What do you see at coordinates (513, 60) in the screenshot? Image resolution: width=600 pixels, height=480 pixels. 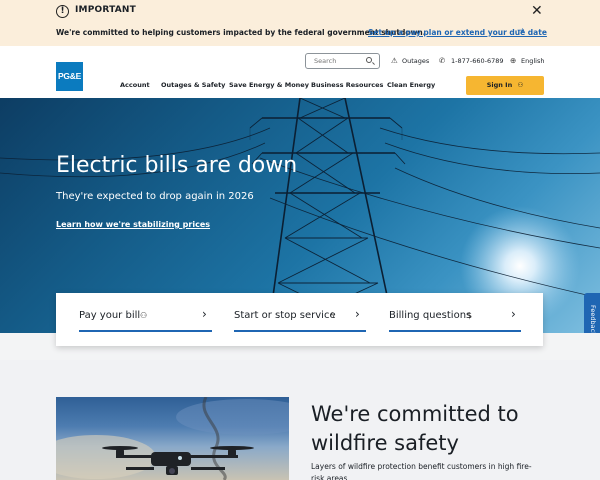 I see `globe-icon: ⊕` at bounding box center [513, 60].